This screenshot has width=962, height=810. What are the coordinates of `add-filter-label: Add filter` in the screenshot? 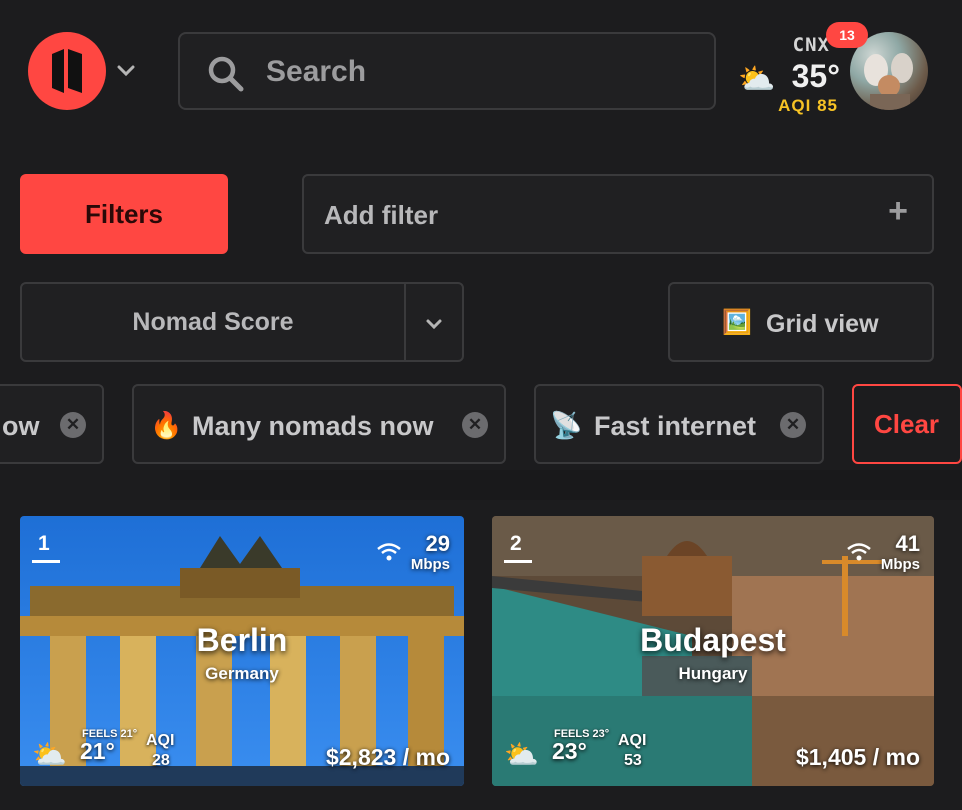 It's located at (381, 215).